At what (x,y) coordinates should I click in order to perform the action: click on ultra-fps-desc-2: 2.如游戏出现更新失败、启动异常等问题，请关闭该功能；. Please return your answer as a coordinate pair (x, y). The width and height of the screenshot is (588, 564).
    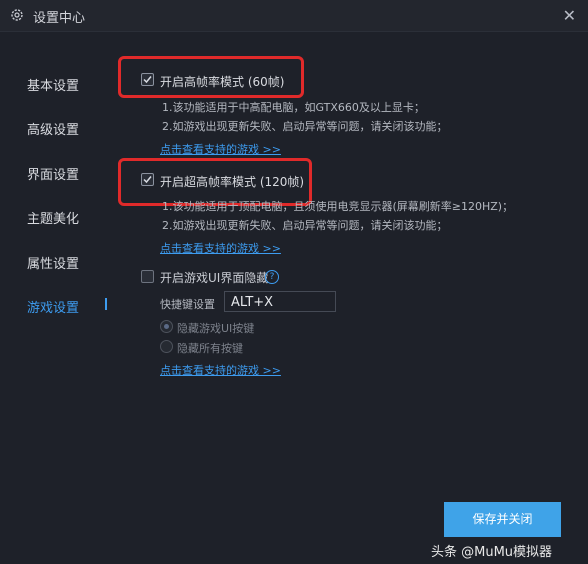
    Looking at the image, I should click on (305, 225).